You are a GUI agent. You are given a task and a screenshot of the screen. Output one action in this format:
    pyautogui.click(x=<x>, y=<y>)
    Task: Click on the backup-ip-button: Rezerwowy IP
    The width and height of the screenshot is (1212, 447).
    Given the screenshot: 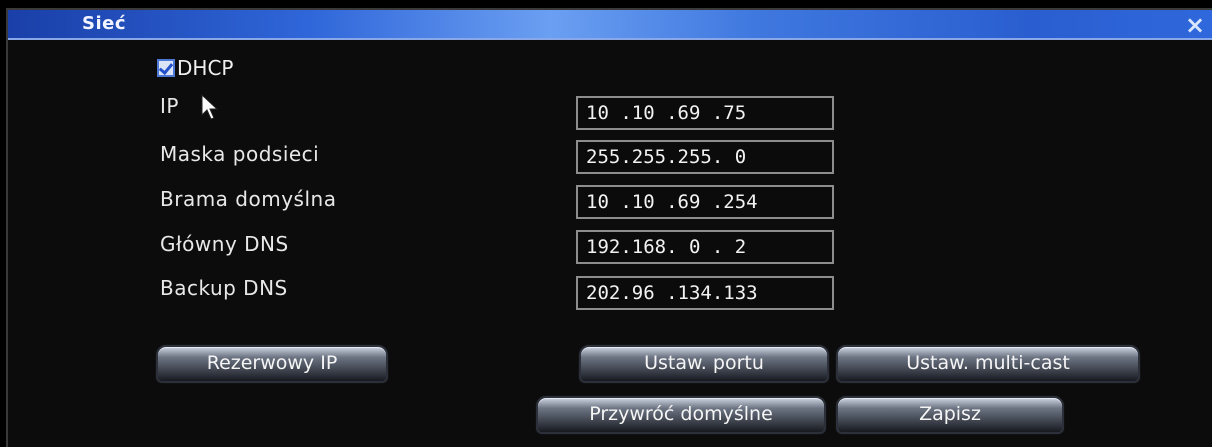 What is the action you would take?
    pyautogui.click(x=272, y=364)
    